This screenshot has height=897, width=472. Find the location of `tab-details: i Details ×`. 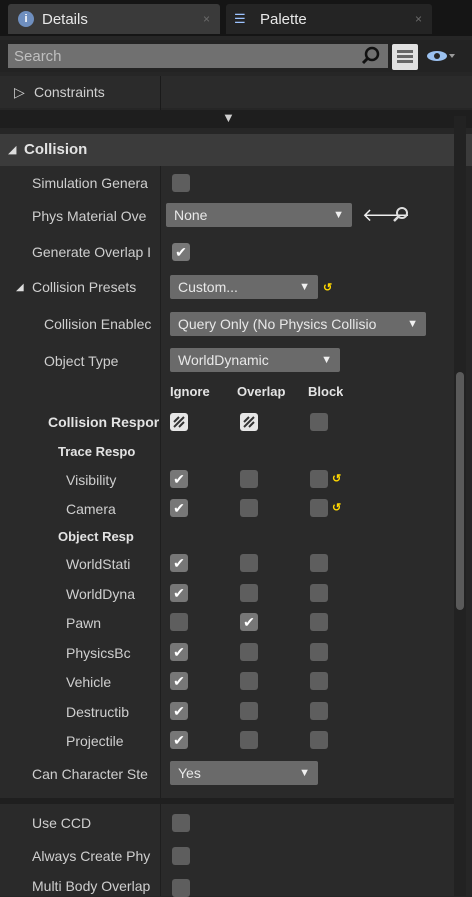

tab-details: i Details × is located at coordinates (114, 19).